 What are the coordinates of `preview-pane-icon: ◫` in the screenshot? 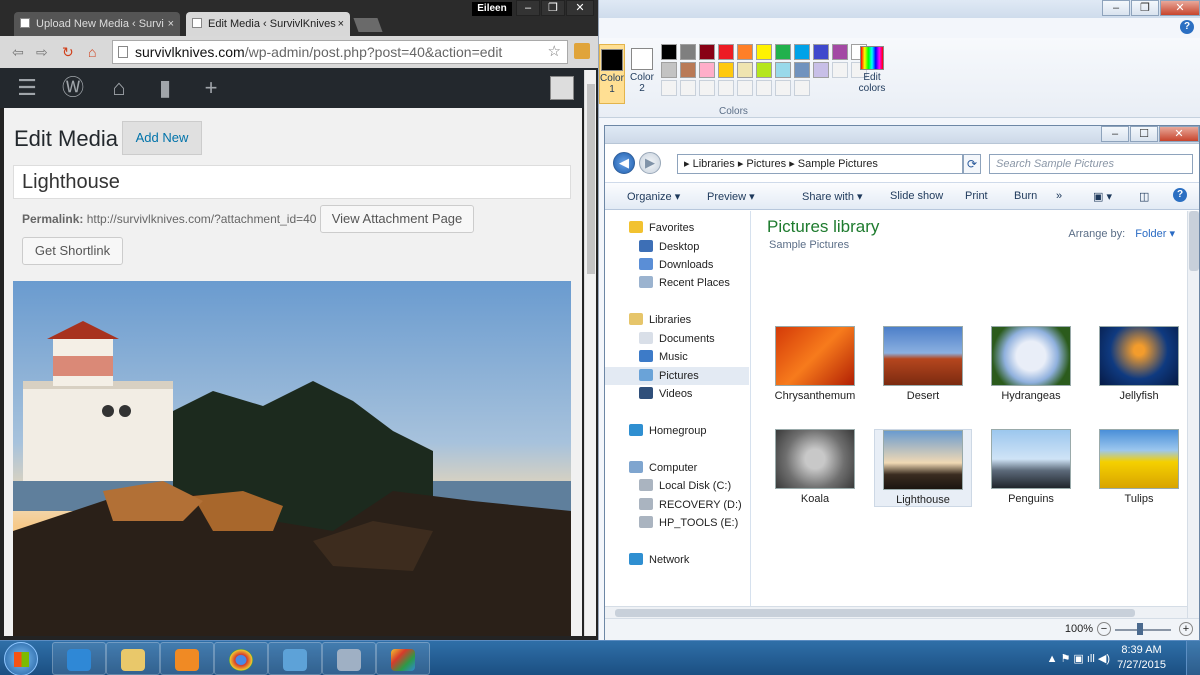 It's located at (1144, 196).